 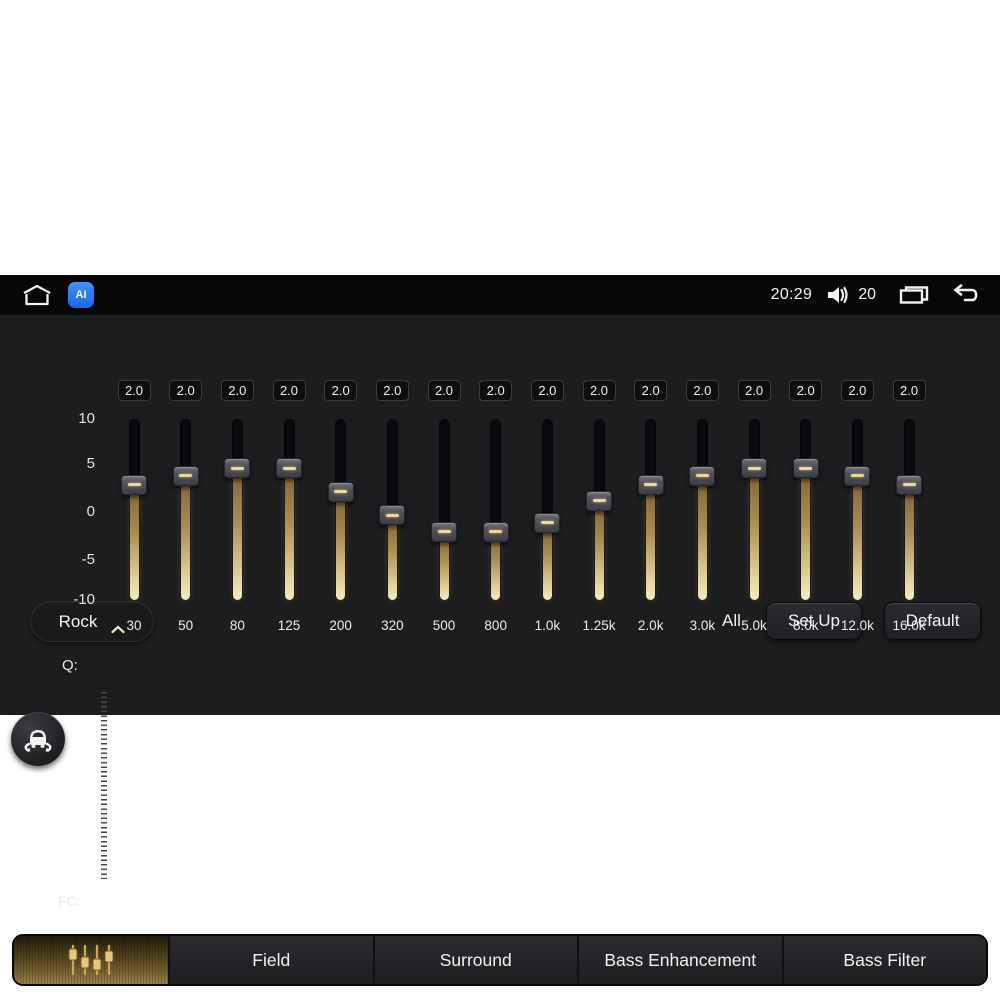 I want to click on tab-label: Bass Filter, so click(x=885, y=959).